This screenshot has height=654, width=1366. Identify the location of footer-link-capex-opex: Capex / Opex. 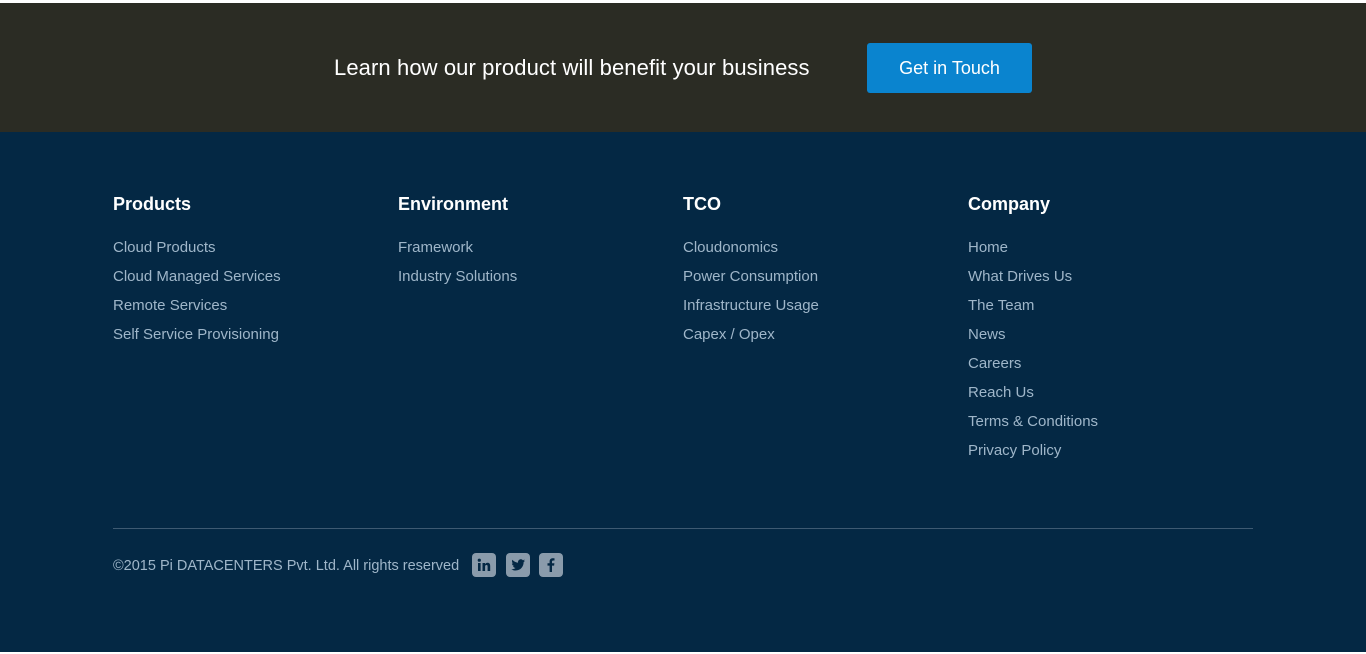
(818, 334).